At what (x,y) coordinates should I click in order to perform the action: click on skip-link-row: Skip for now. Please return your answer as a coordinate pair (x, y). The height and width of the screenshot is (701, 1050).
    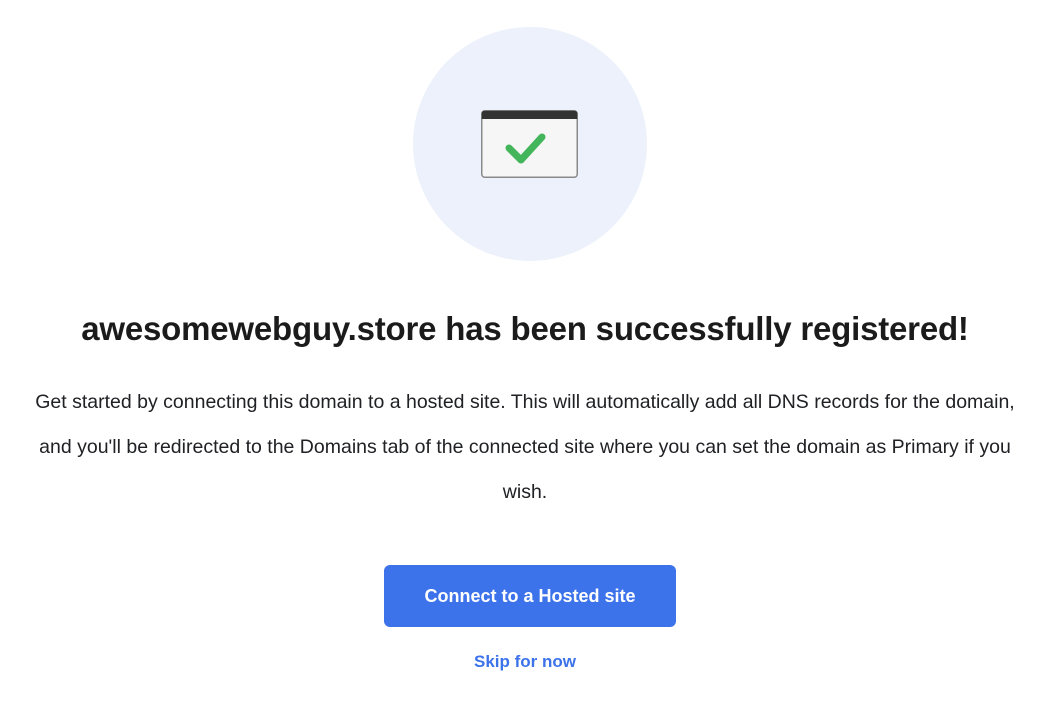
    Looking at the image, I should click on (525, 662).